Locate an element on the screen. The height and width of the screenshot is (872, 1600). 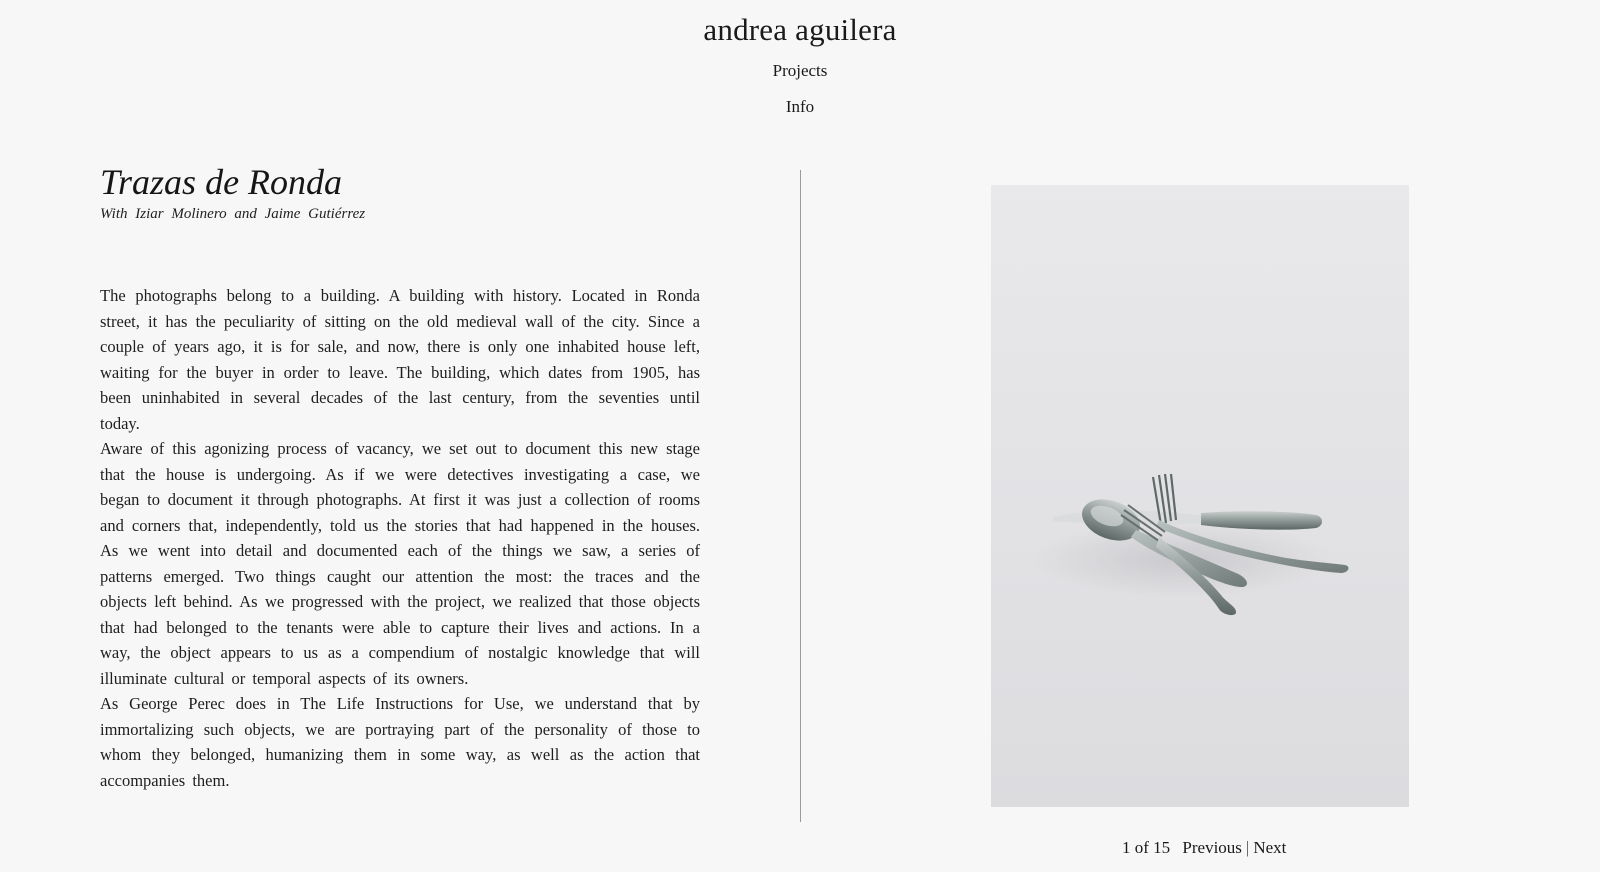
nav-info-link: Info is located at coordinates (800, 107).